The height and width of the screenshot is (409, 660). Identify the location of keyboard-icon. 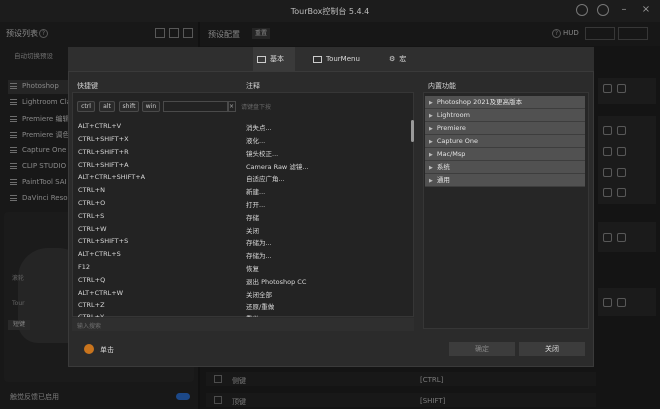
(261, 59).